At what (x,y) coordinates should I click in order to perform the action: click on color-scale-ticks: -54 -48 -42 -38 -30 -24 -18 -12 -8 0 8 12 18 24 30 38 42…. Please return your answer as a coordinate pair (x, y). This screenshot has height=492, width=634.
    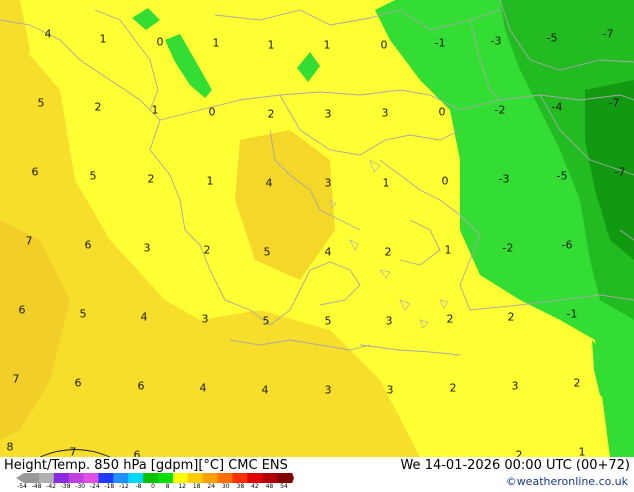
    Looking at the image, I should click on (155, 487).